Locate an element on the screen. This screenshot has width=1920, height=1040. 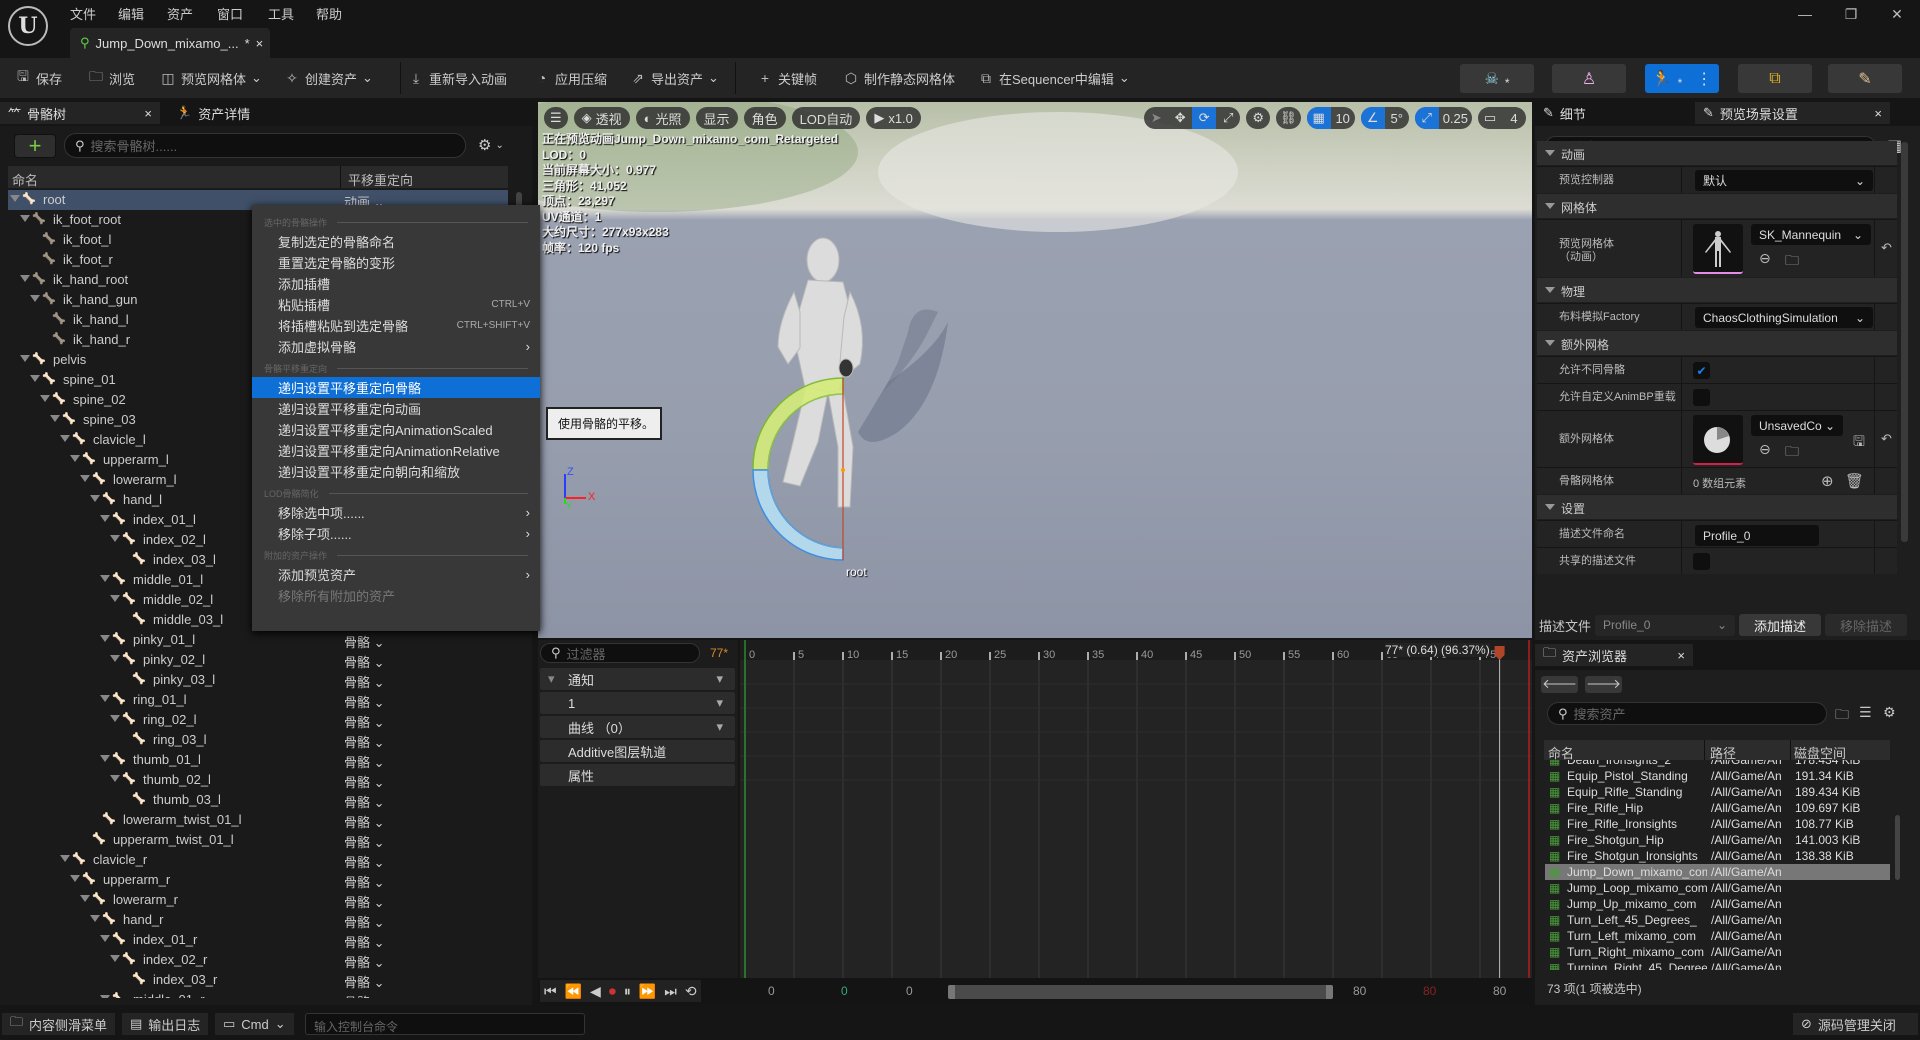
remove-profile-button: 移除描述 is located at coordinates (1866, 625).